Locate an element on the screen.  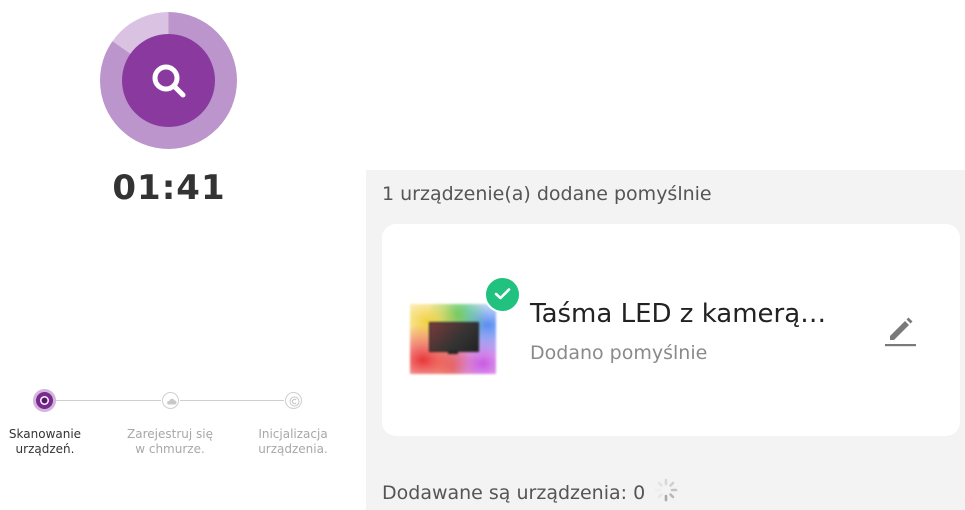
added-count-header: 1 urządzenie(a) dodane pomyślnie is located at coordinates (547, 194).